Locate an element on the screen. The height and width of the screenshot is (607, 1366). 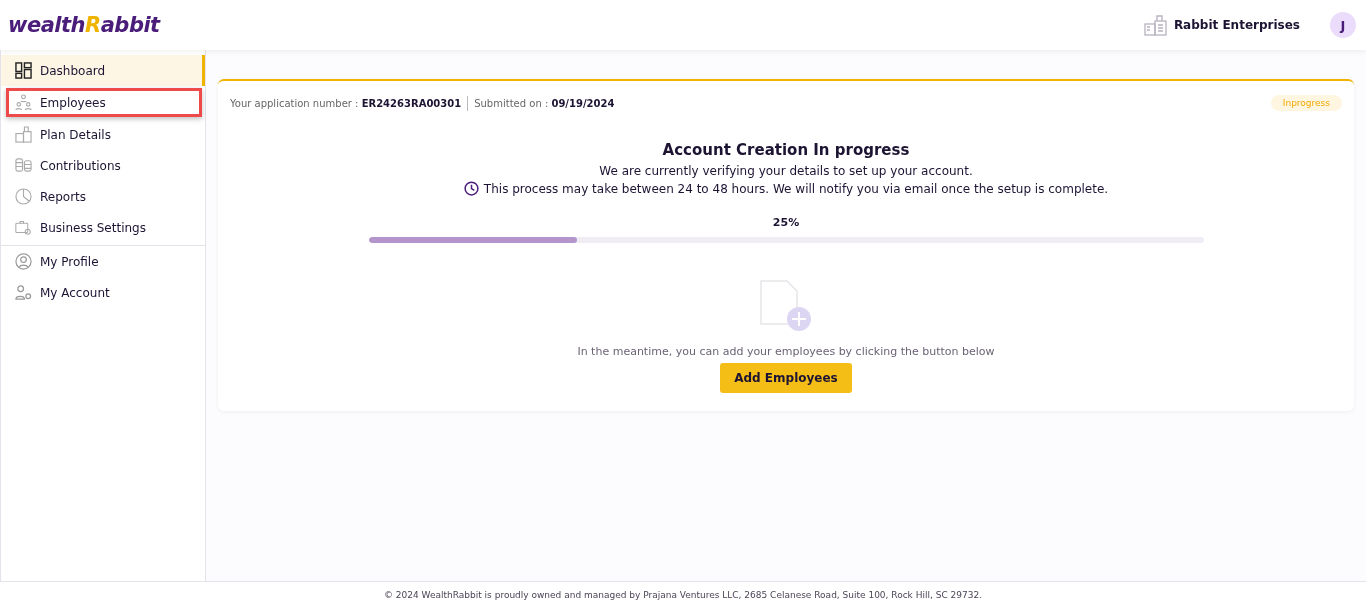
sidebar-item: My Profile is located at coordinates (103, 261).